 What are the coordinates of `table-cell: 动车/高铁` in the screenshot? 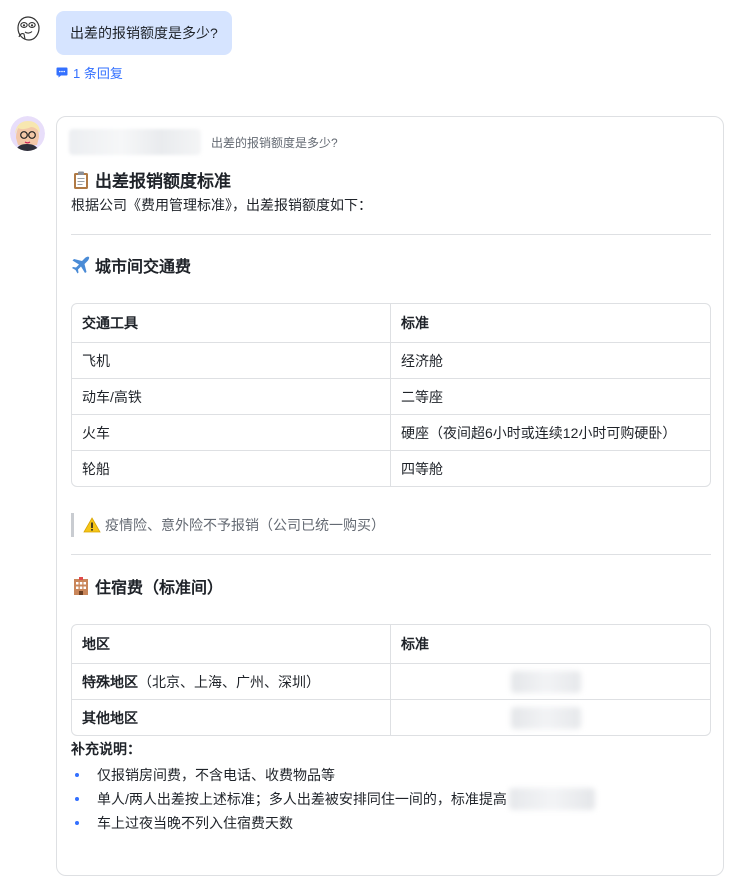 It's located at (231, 397).